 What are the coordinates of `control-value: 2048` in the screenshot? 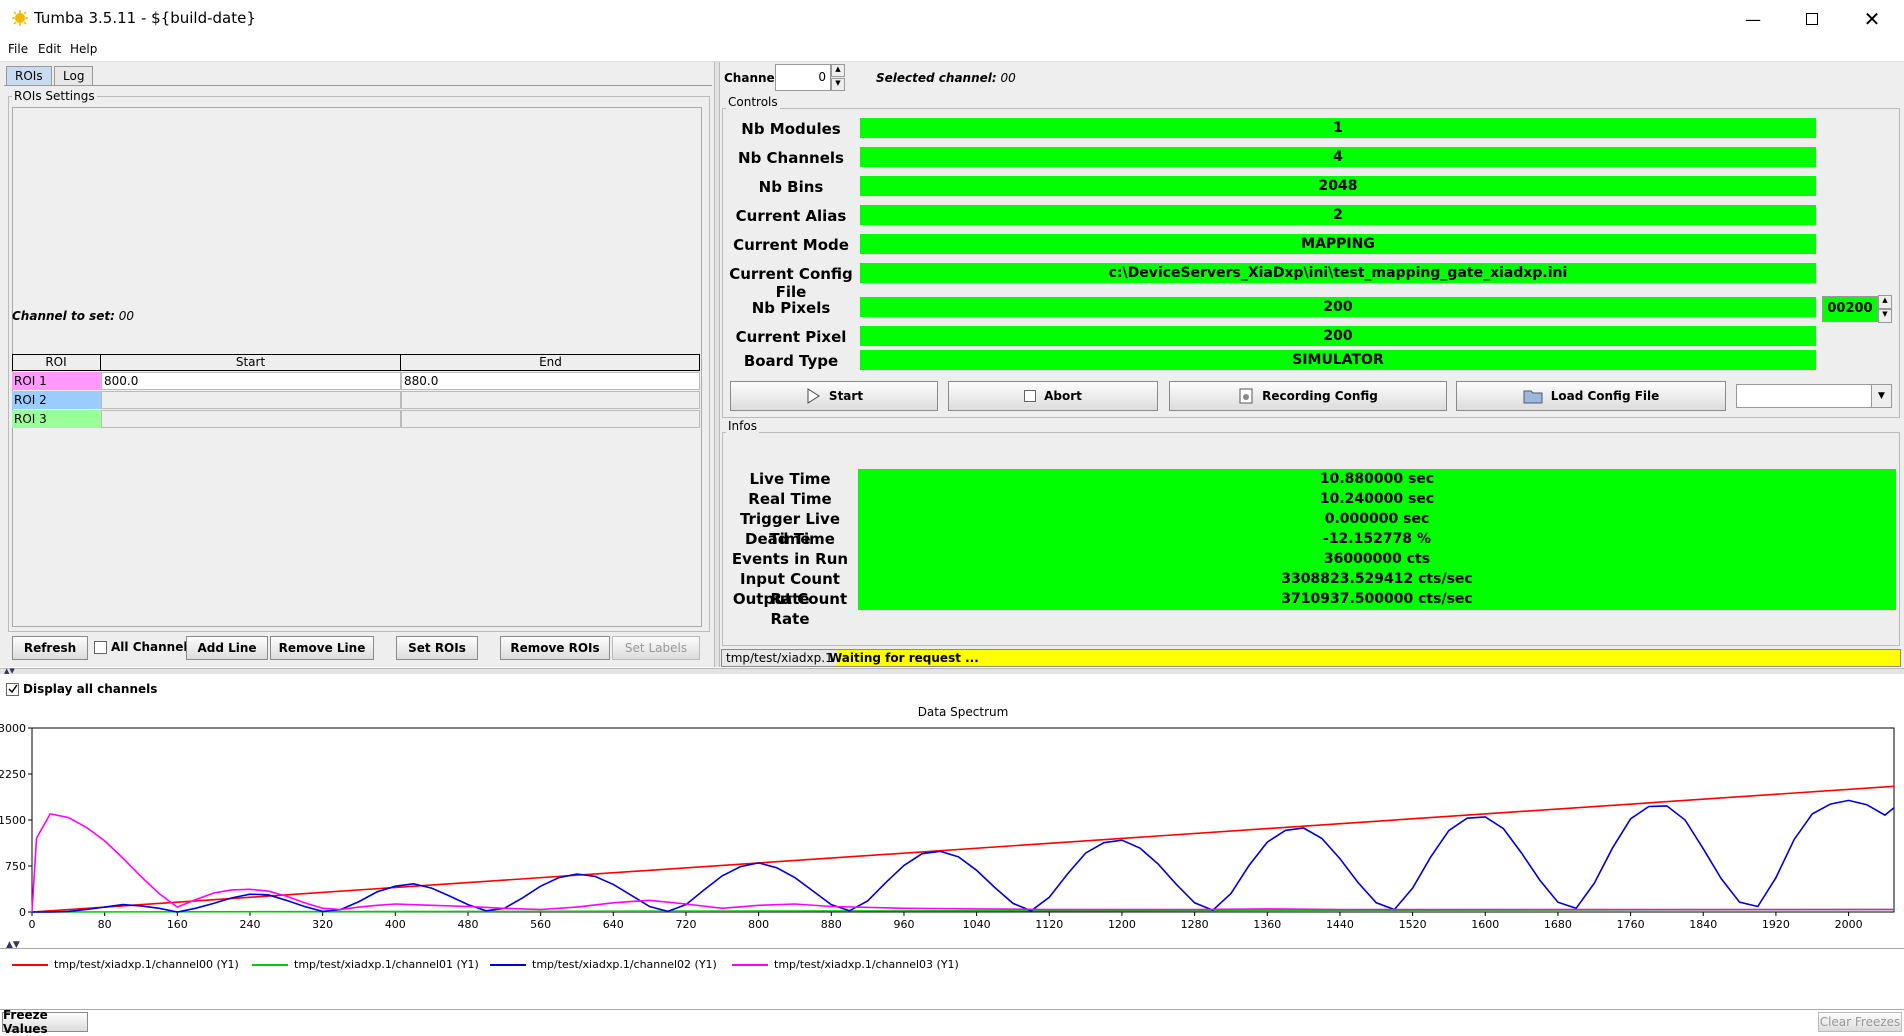 It's located at (1338, 186).